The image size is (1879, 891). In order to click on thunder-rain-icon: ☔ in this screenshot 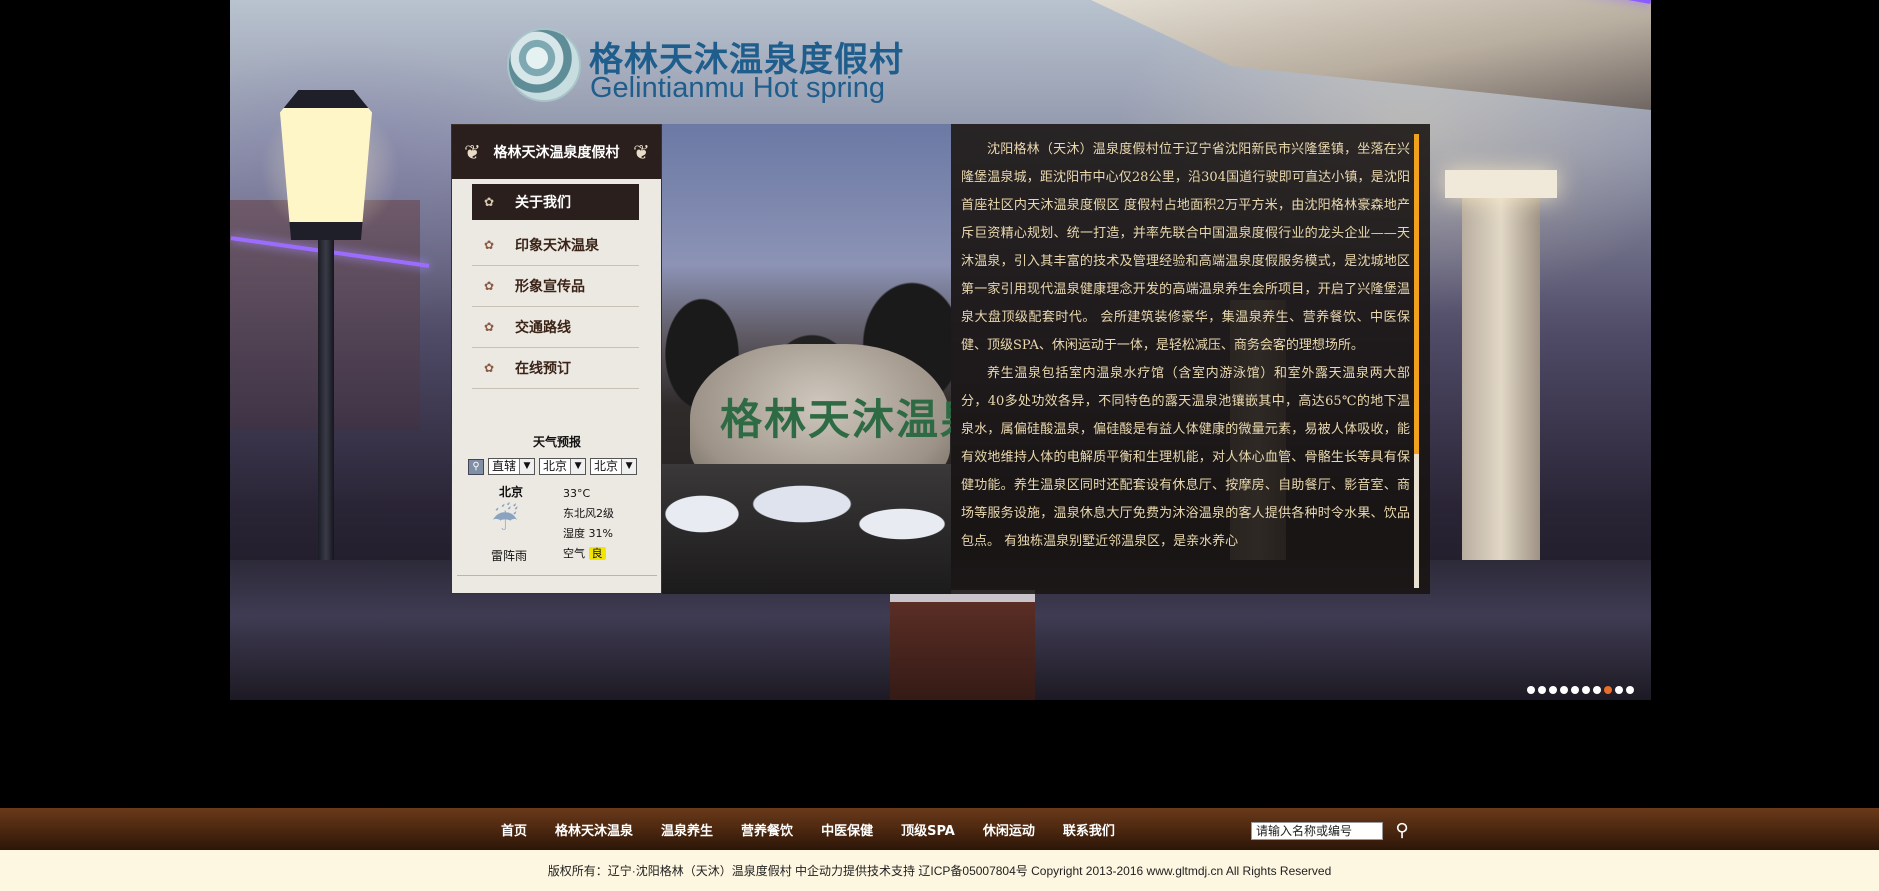, I will do `click(505, 520)`.